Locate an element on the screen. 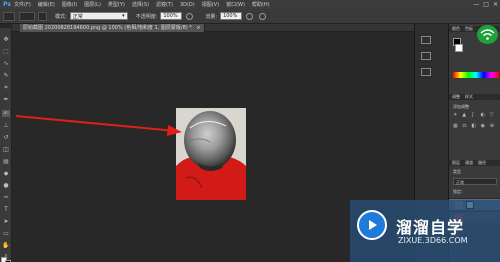 The image size is (500, 262). adjustments-panel-header: 调整 样式 is located at coordinates (474, 97).